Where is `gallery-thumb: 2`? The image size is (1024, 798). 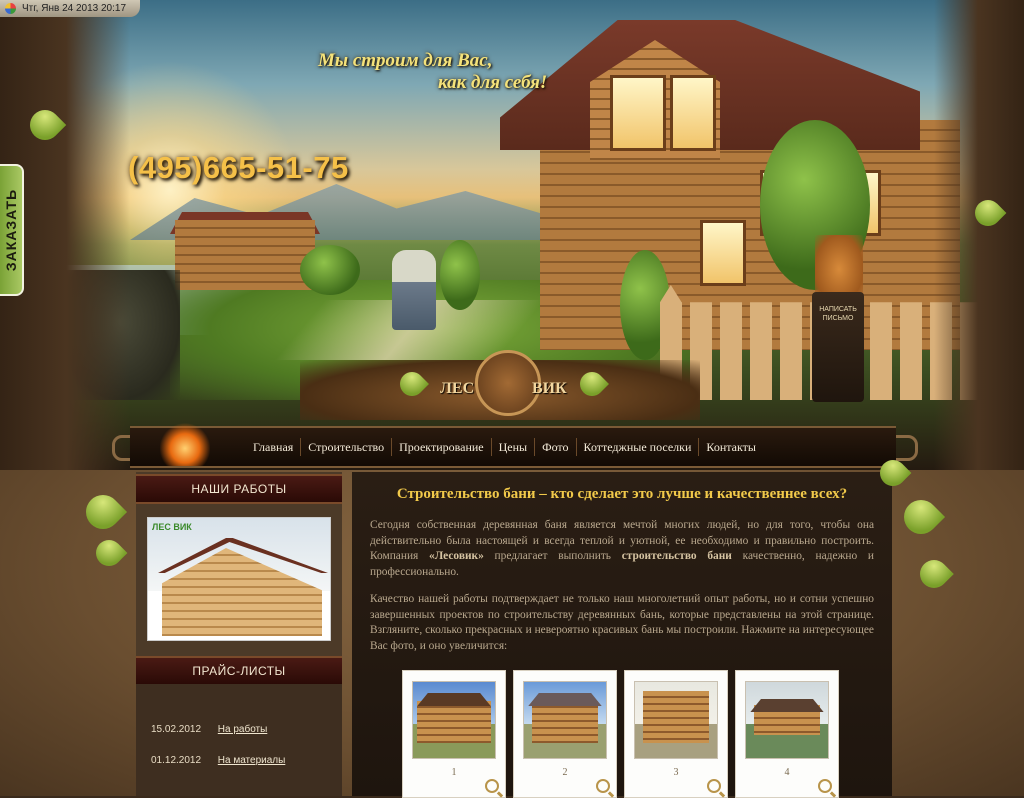 gallery-thumb: 2 is located at coordinates (565, 734).